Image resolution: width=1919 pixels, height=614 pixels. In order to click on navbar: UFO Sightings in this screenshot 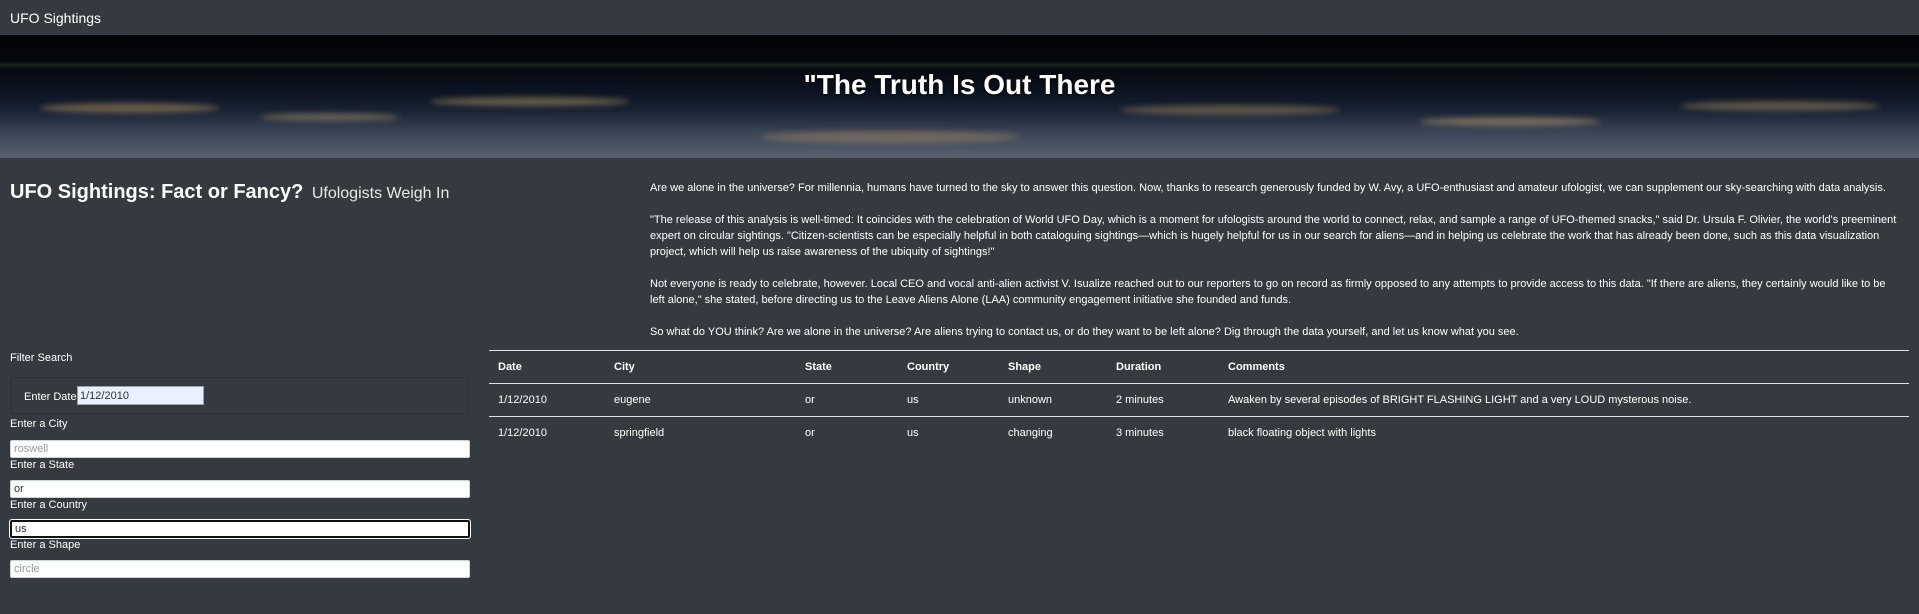, I will do `click(959, 17)`.